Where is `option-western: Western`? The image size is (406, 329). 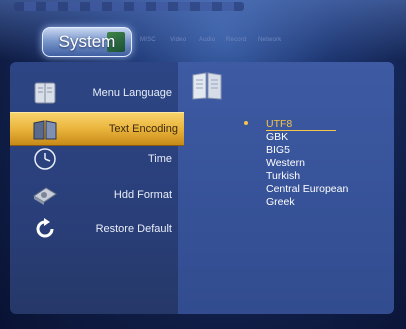
option-western: Western is located at coordinates (307, 163).